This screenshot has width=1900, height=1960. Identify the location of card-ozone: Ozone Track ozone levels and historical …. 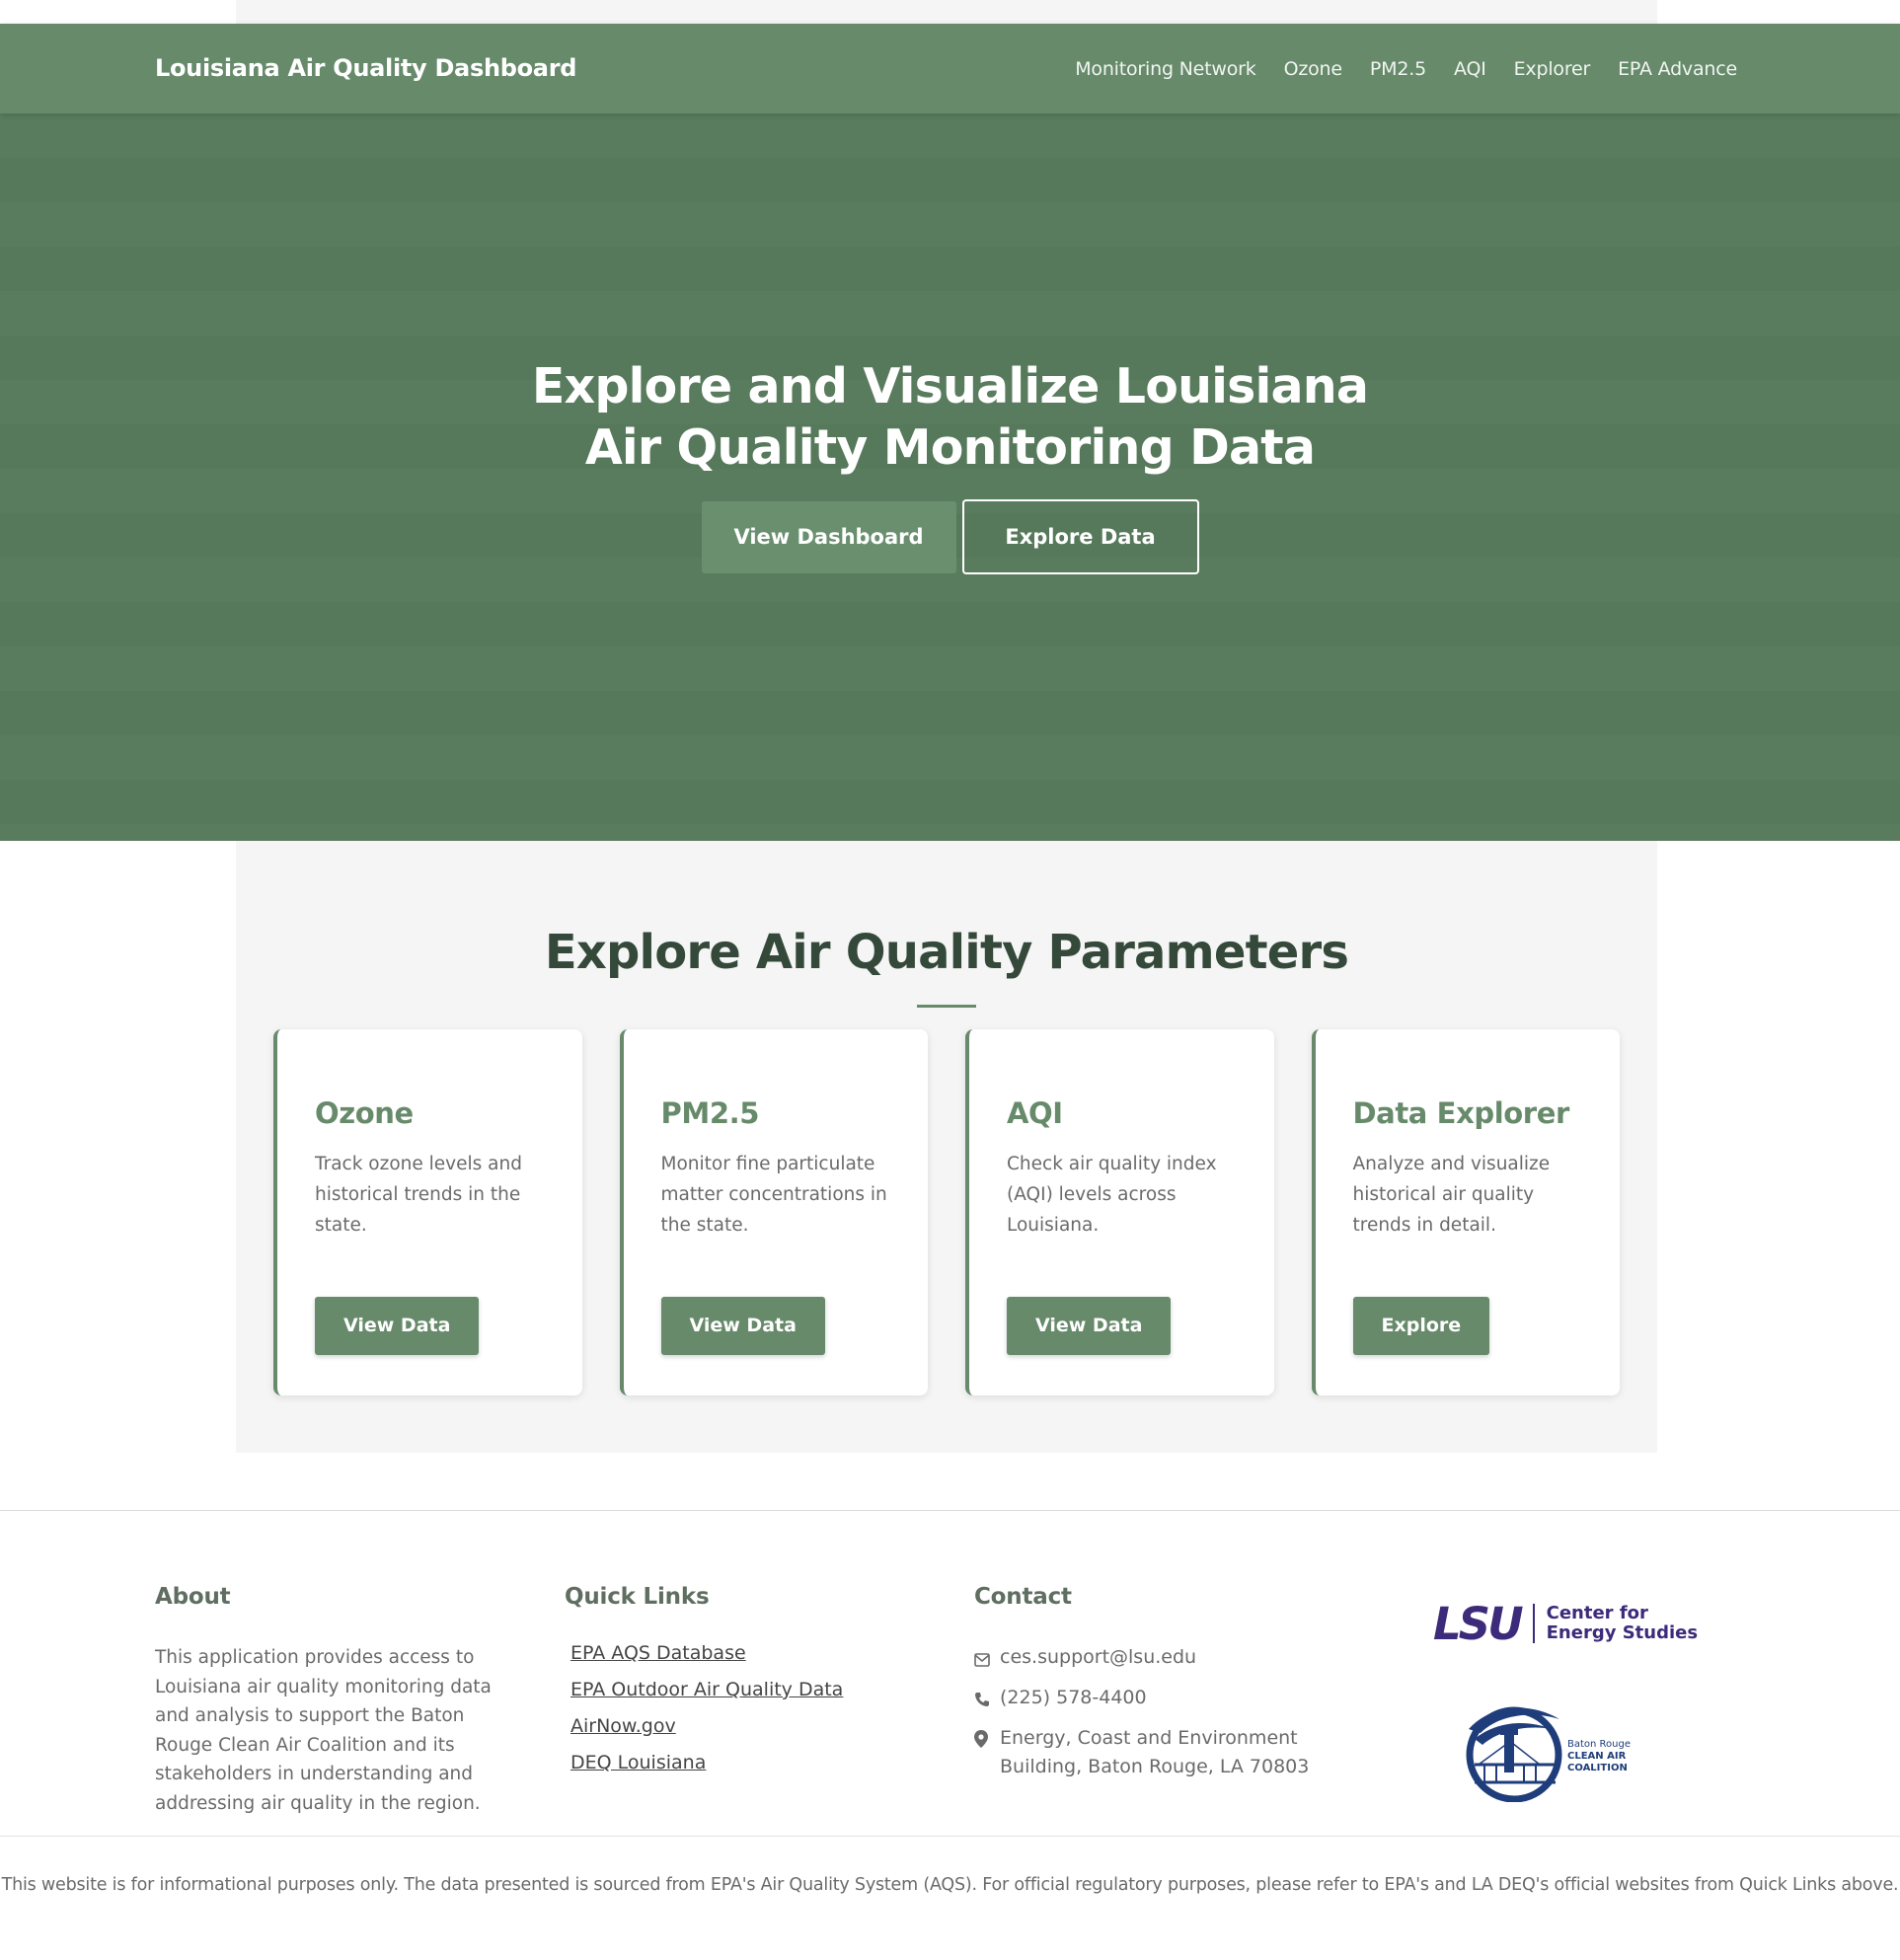
(427, 1212).